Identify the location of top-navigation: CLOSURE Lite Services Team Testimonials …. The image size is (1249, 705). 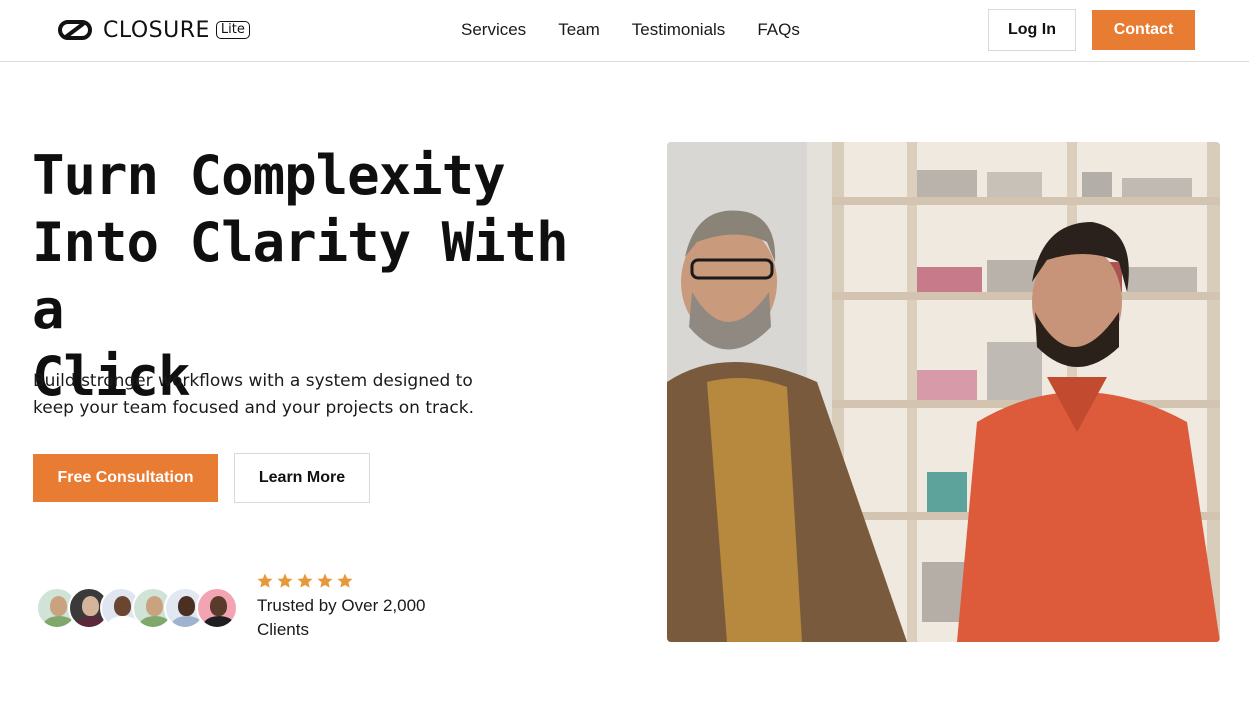
(624, 31).